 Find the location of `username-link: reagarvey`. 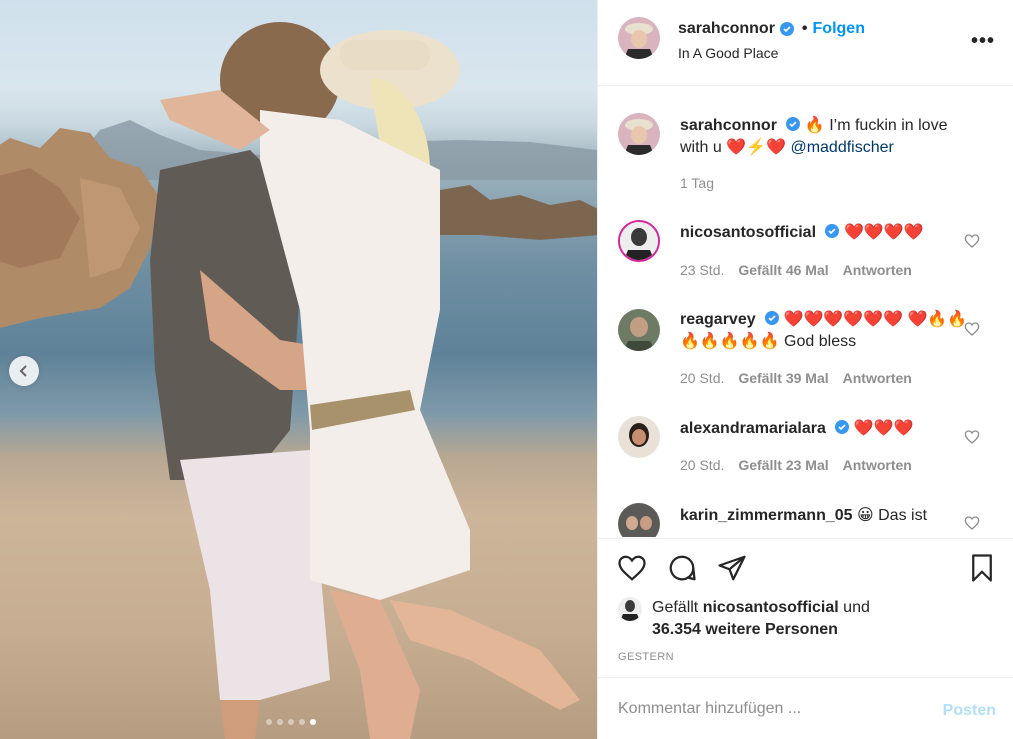

username-link: reagarvey is located at coordinates (718, 319).